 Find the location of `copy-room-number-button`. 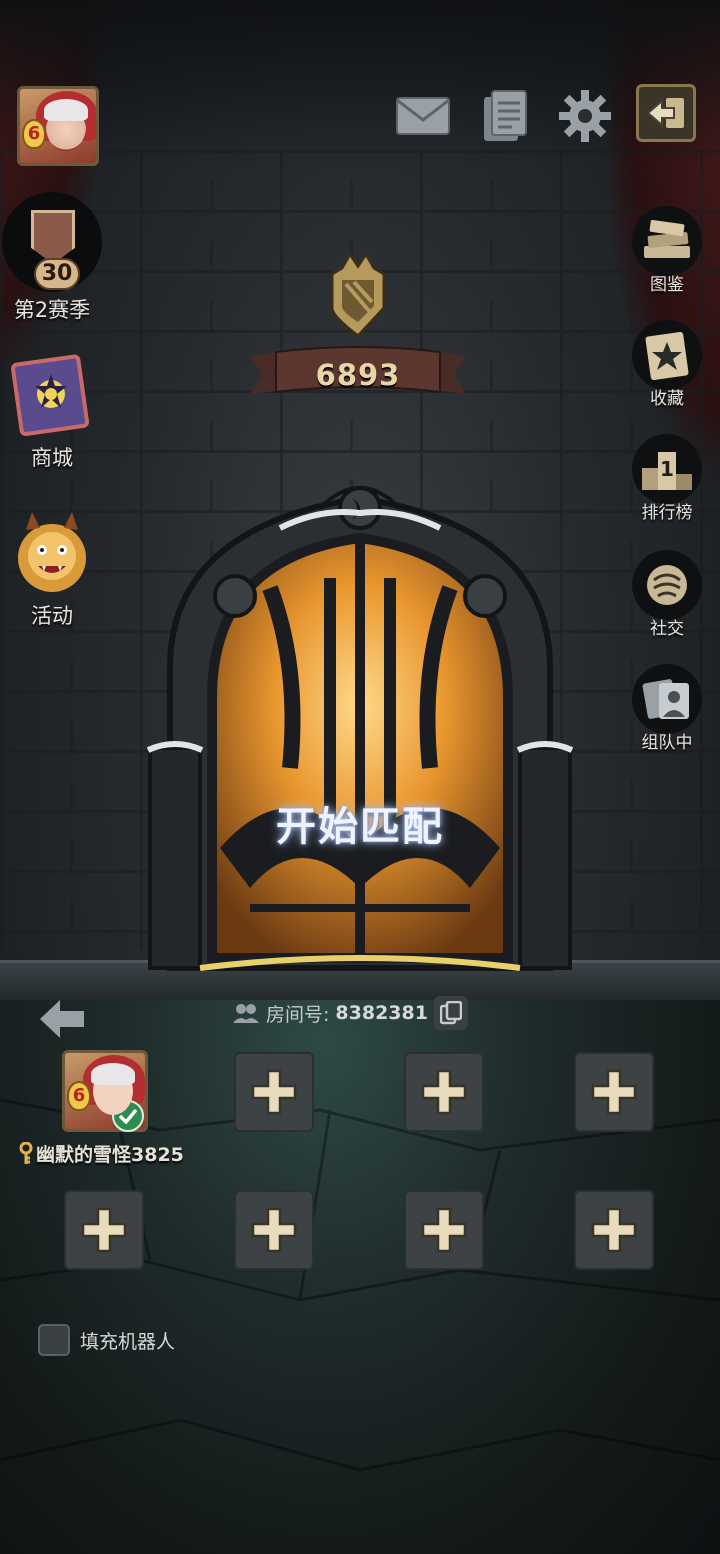

copy-room-number-button is located at coordinates (450, 1013).